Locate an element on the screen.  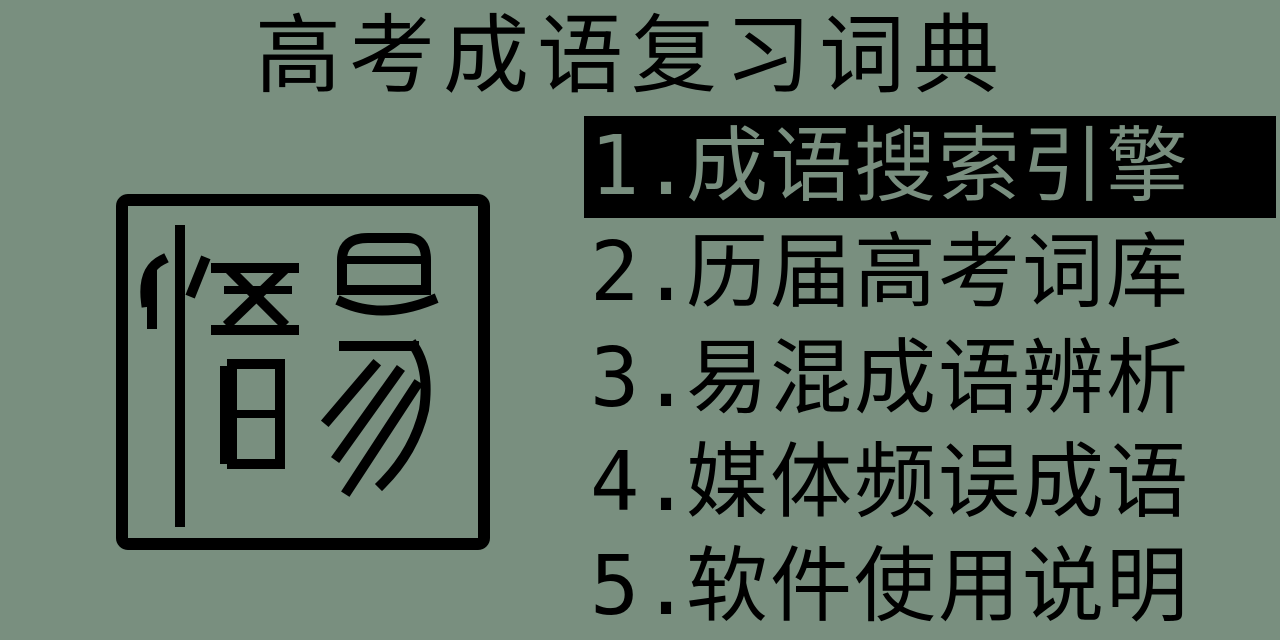
menu-item-label: 易混成语辨析 is located at coordinates (938, 378).